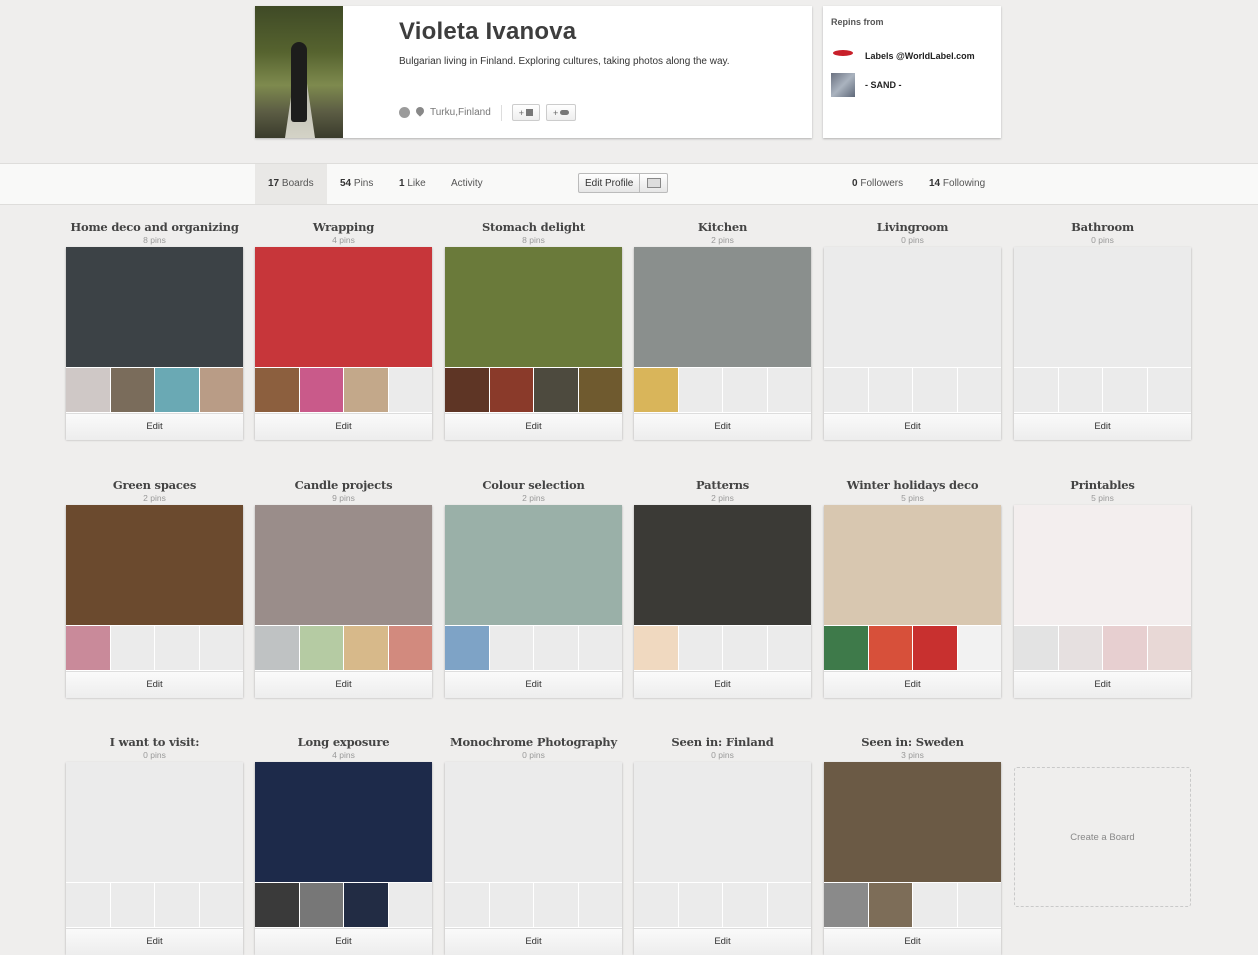 This screenshot has width=1258, height=955. What do you see at coordinates (1102, 837) in the screenshot?
I see `create-board-button: Create a Board` at bounding box center [1102, 837].